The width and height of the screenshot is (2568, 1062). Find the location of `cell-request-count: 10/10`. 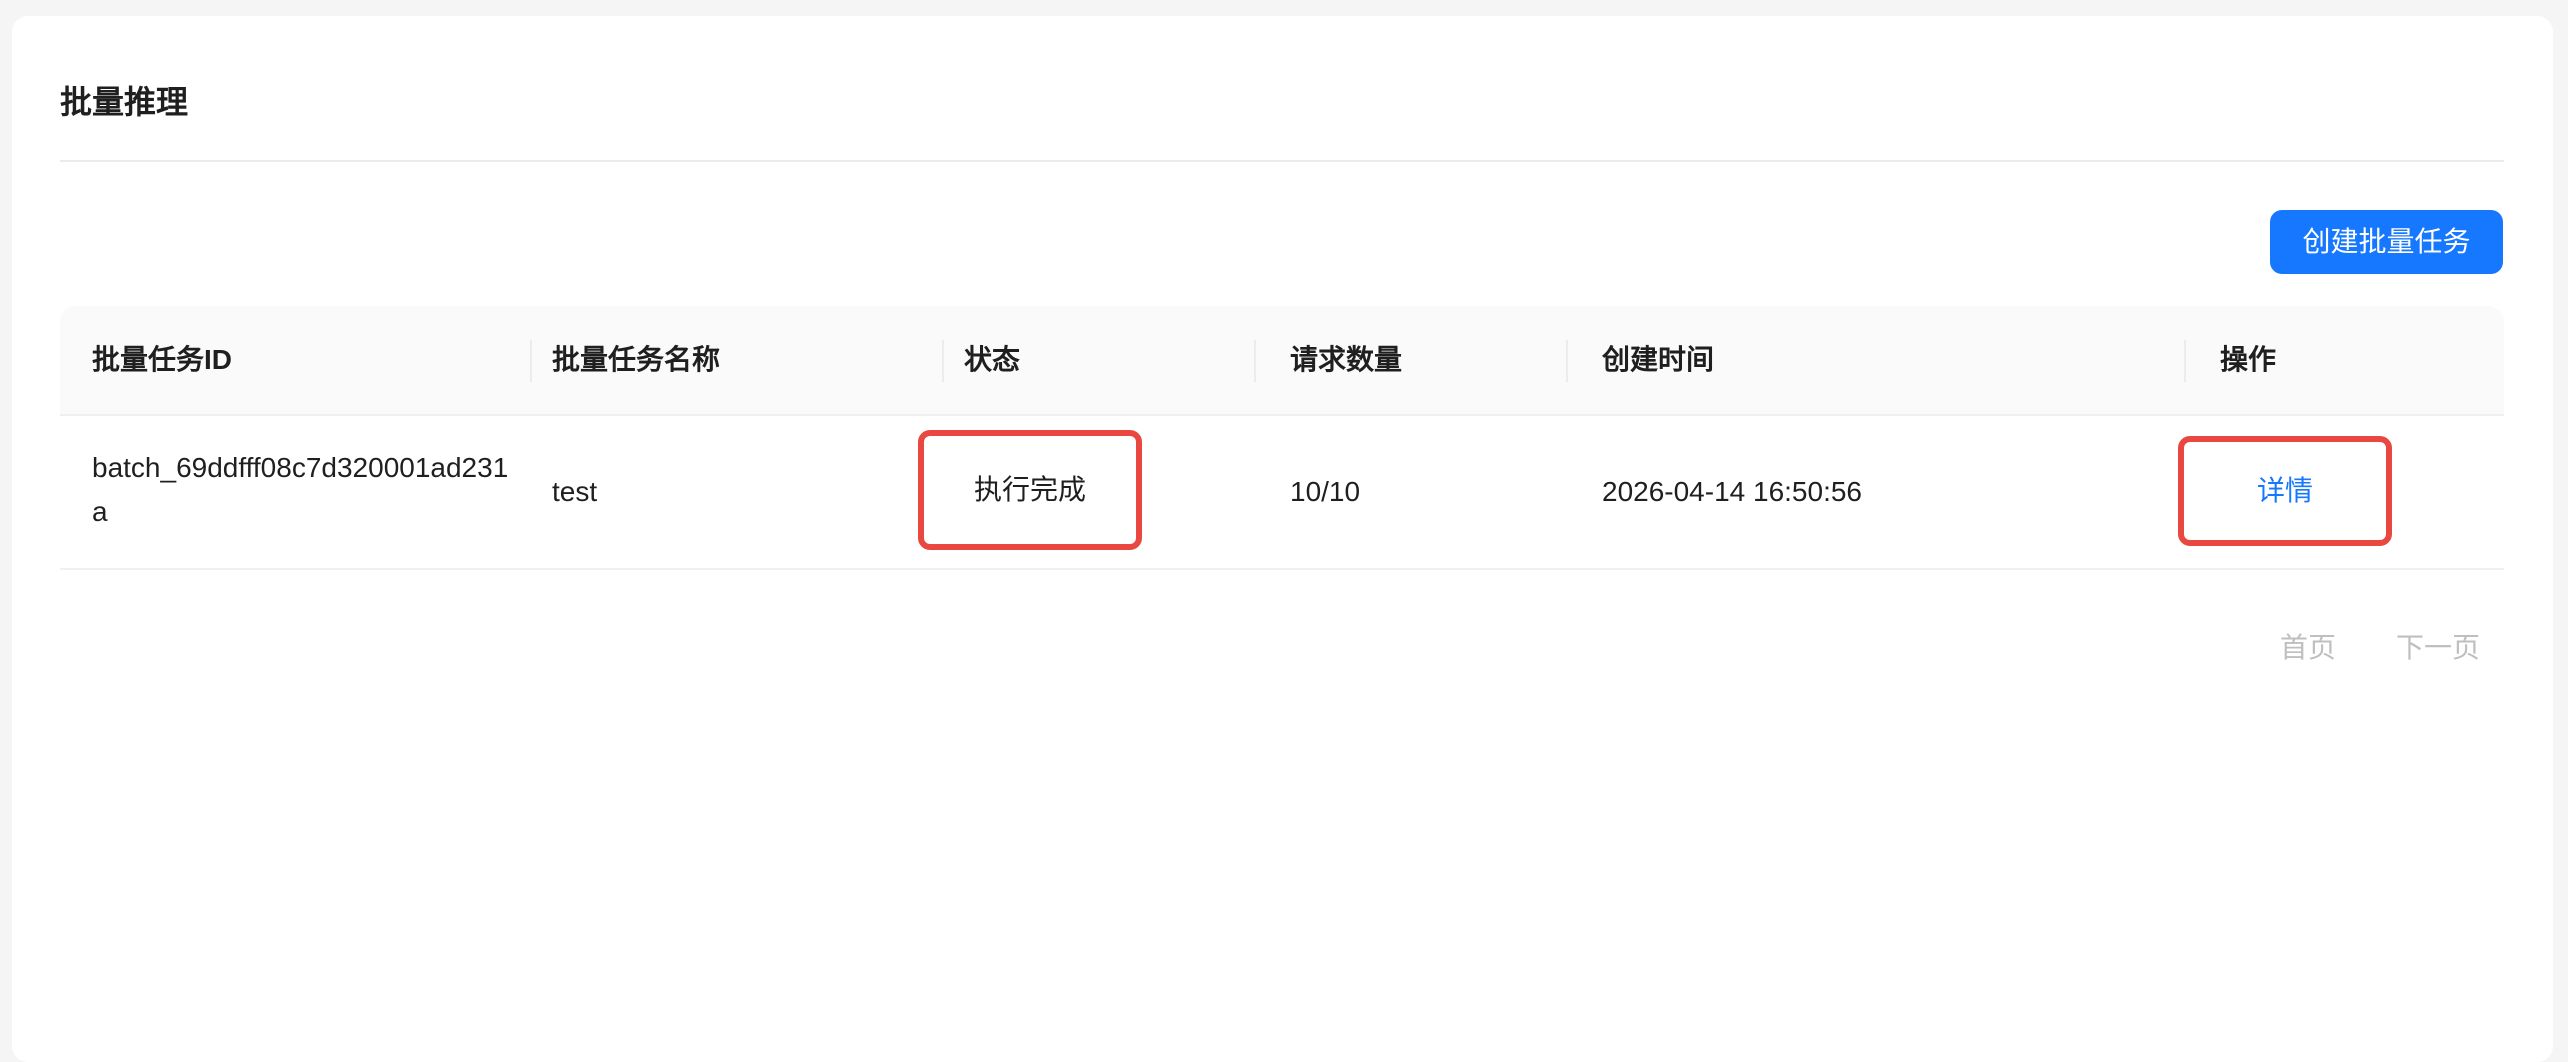

cell-request-count: 10/10 is located at coordinates (1325, 491).